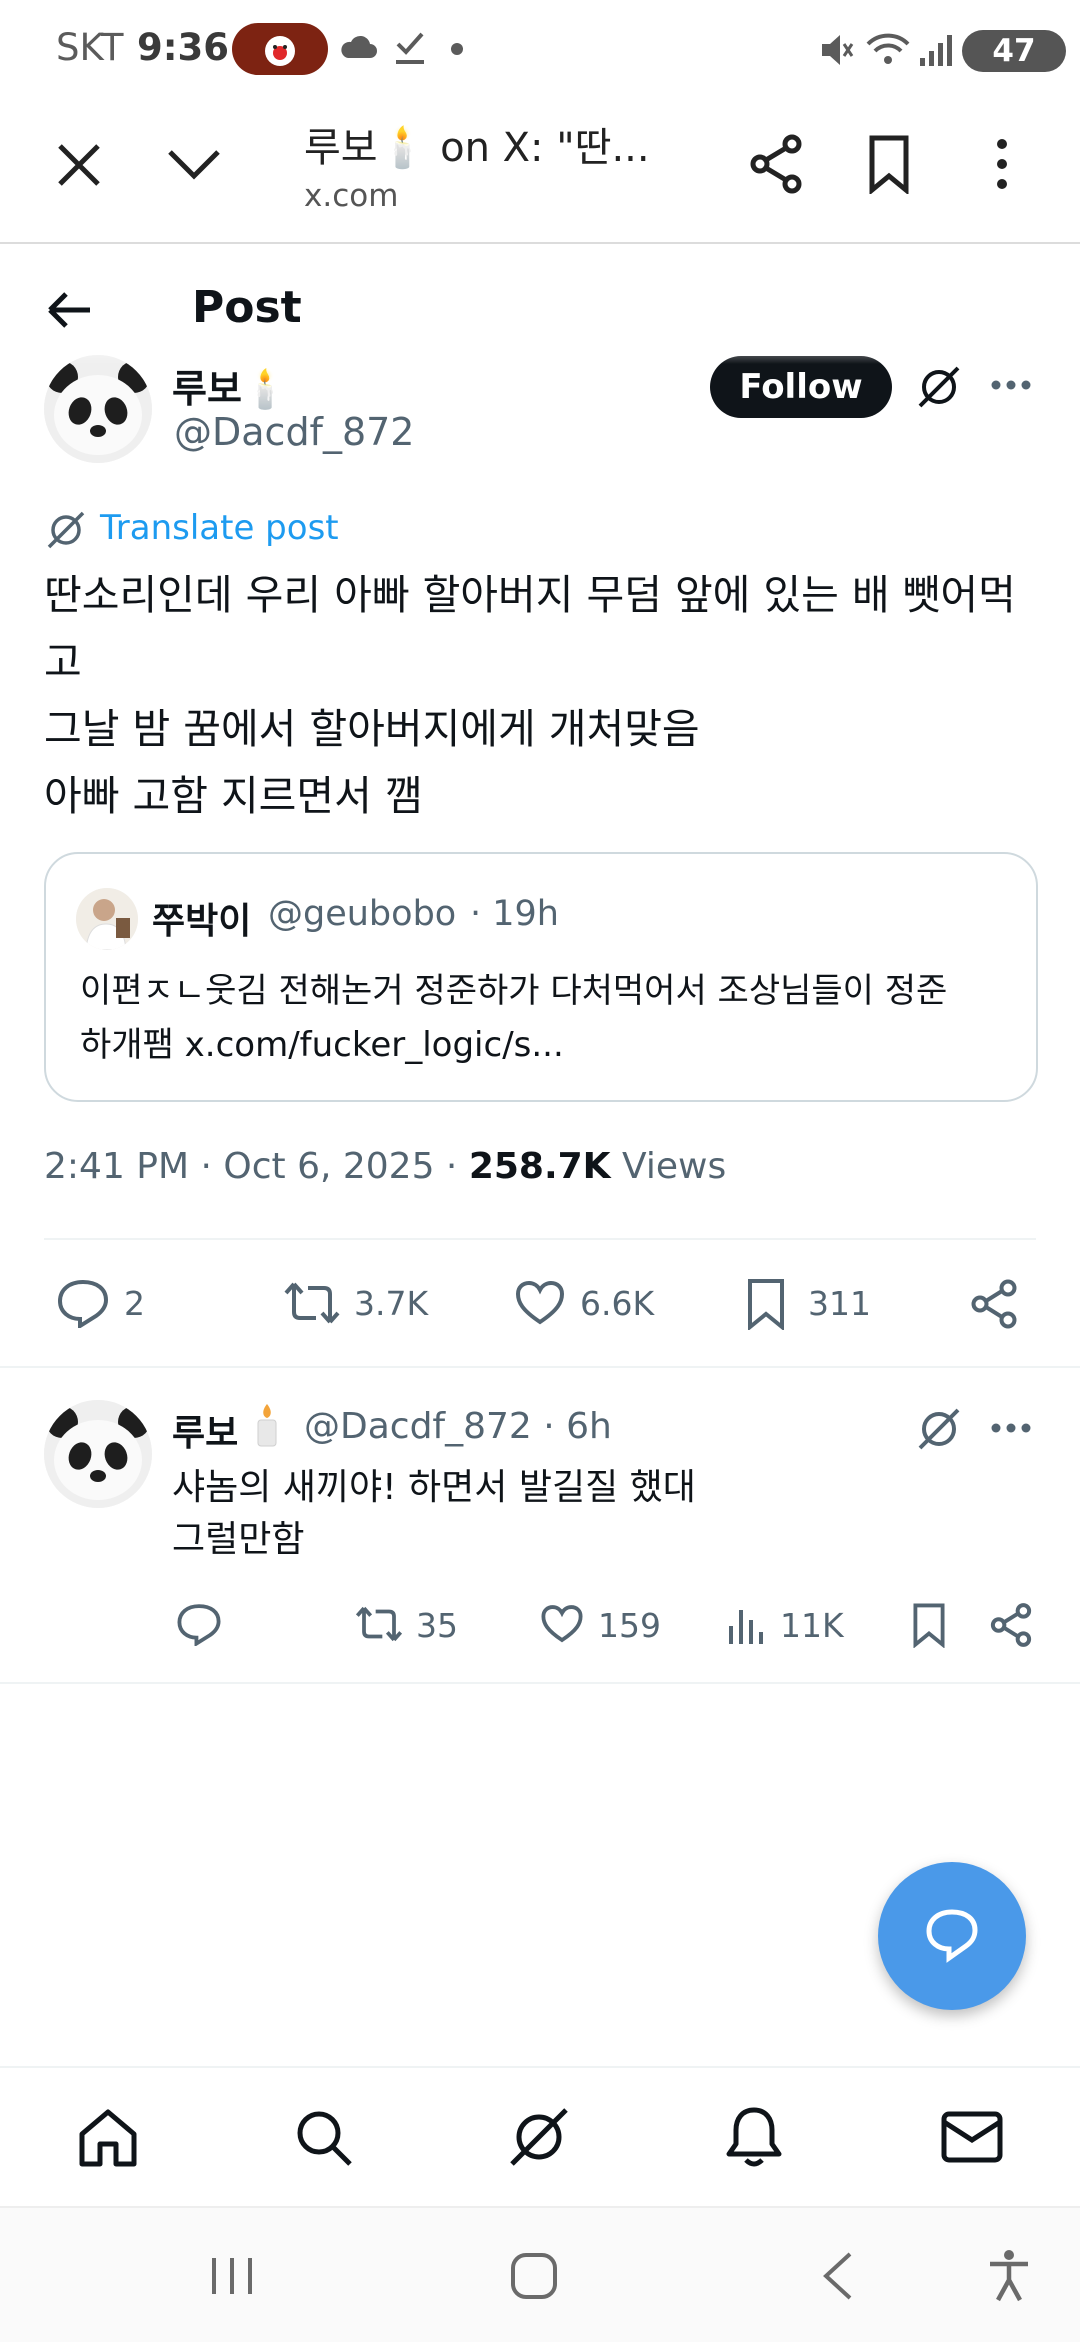 Image resolution: width=1080 pixels, height=2342 pixels. Describe the element at coordinates (812, 1625) in the screenshot. I see `reply-views-count: 11K` at that location.